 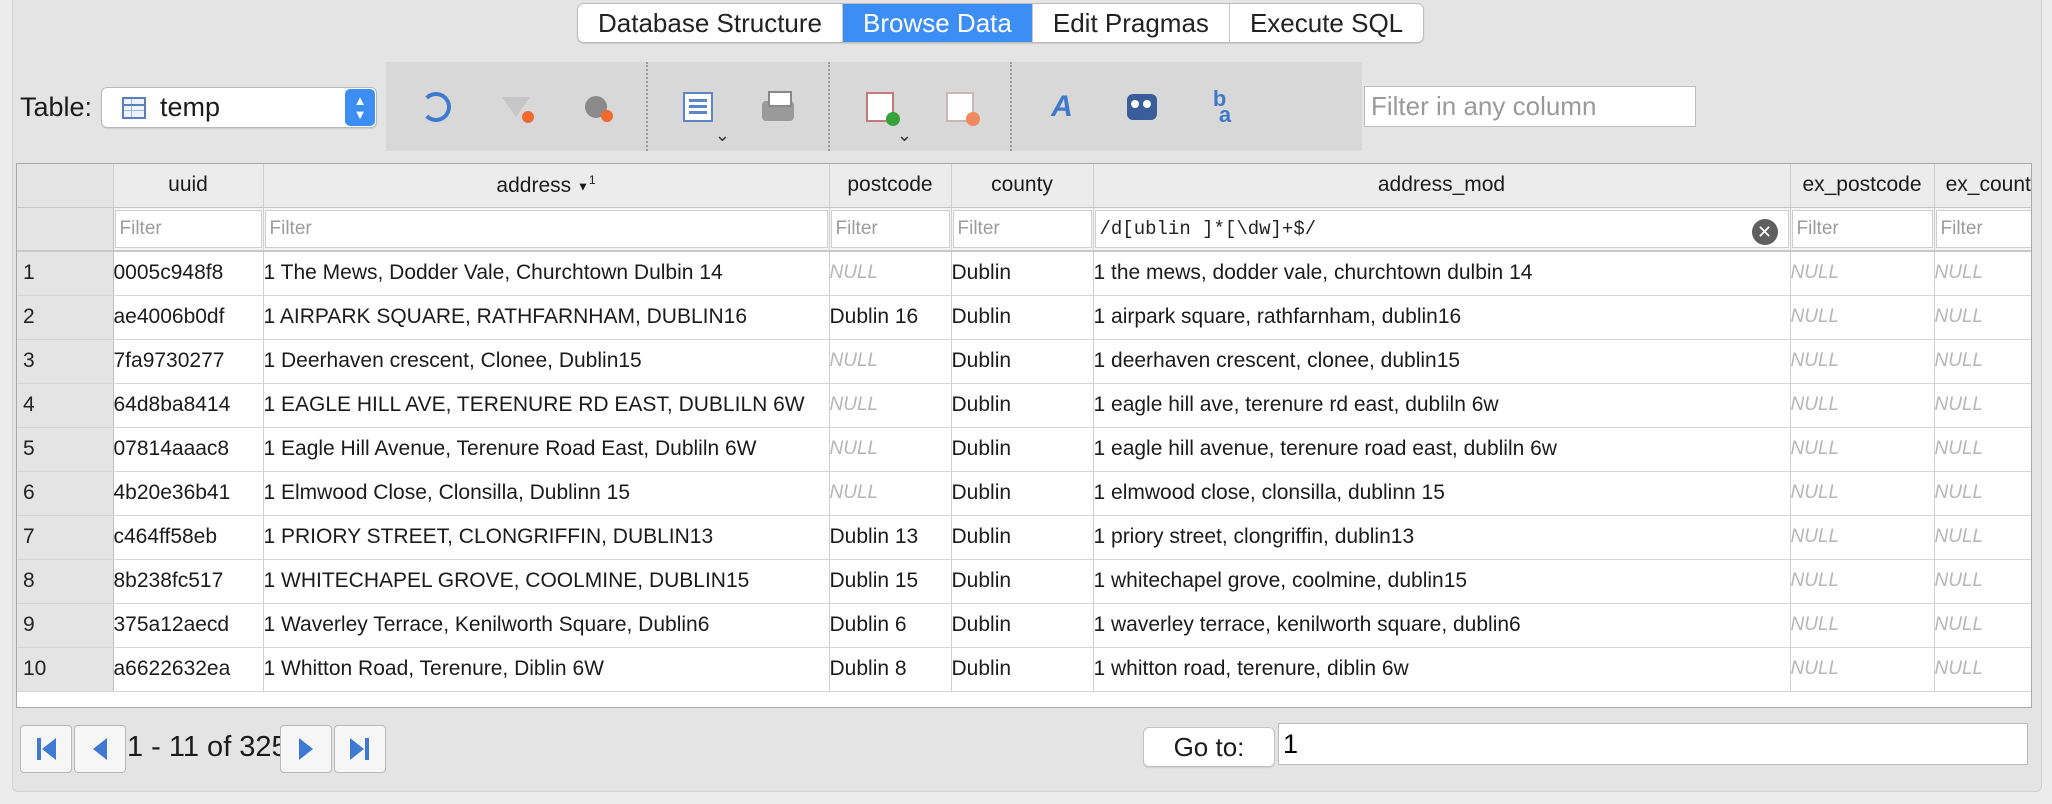 I want to click on column-header-address-mod: address_mod, so click(x=1442, y=186).